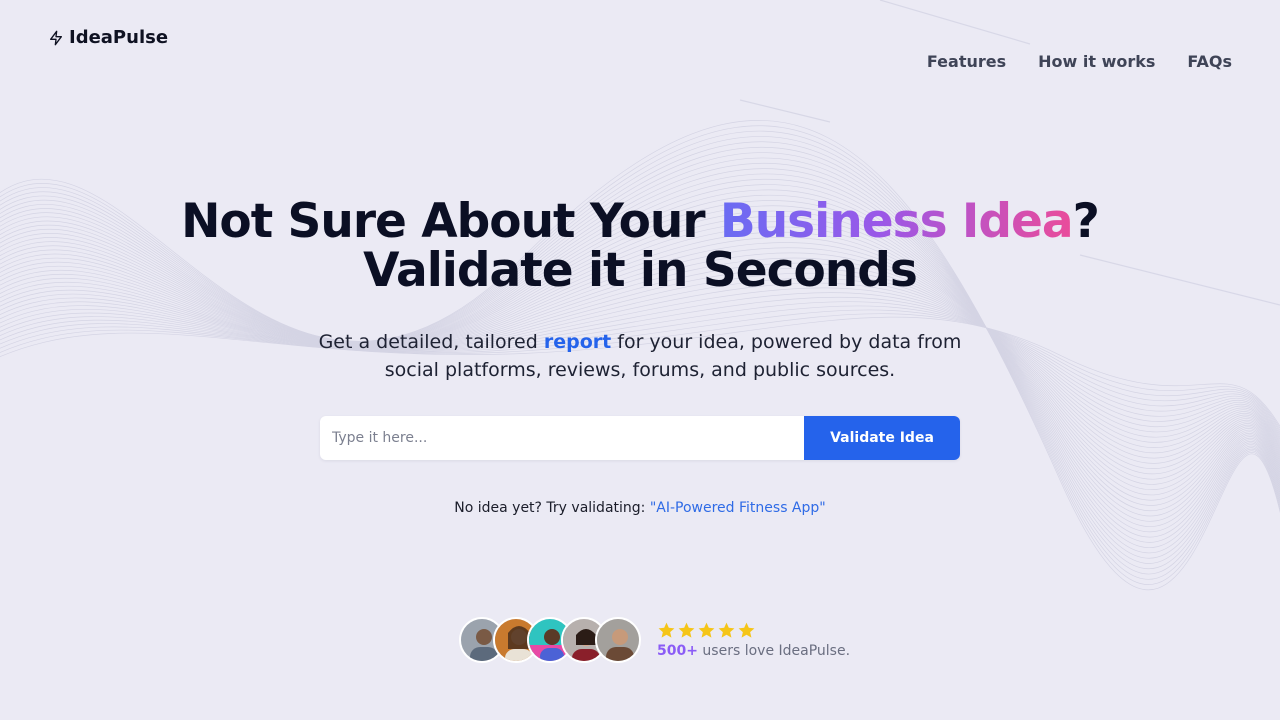 Image resolution: width=1280 pixels, height=720 pixels. I want to click on hero-title-line1: Not Sure About Your Business Idea?, so click(640, 221).